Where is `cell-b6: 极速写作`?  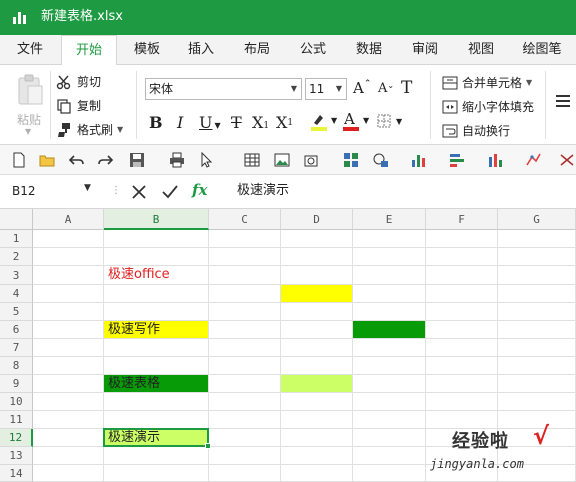
cell-b6: 极速写作 is located at coordinates (156, 329).